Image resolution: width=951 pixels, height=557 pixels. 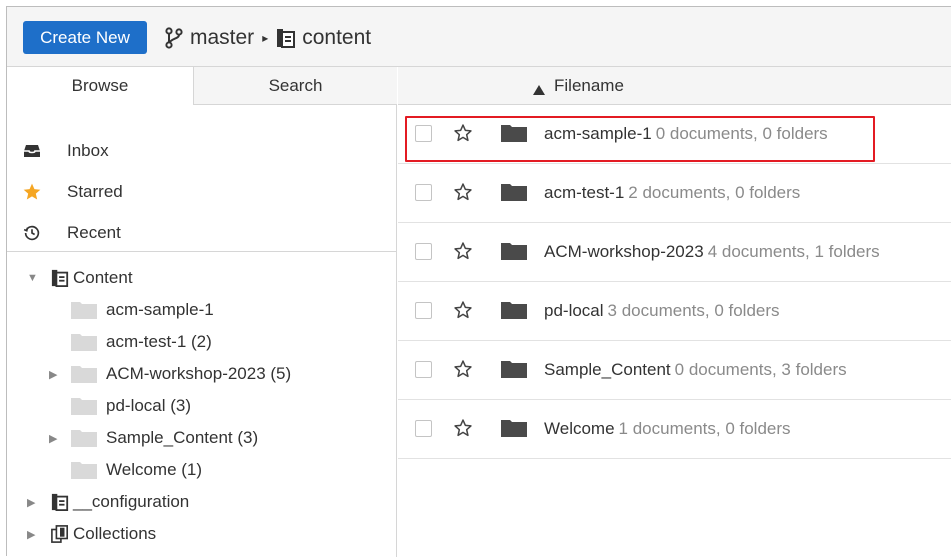 I want to click on table-row: acm-sample-1 0 documents, 0 folders, so click(x=674, y=134).